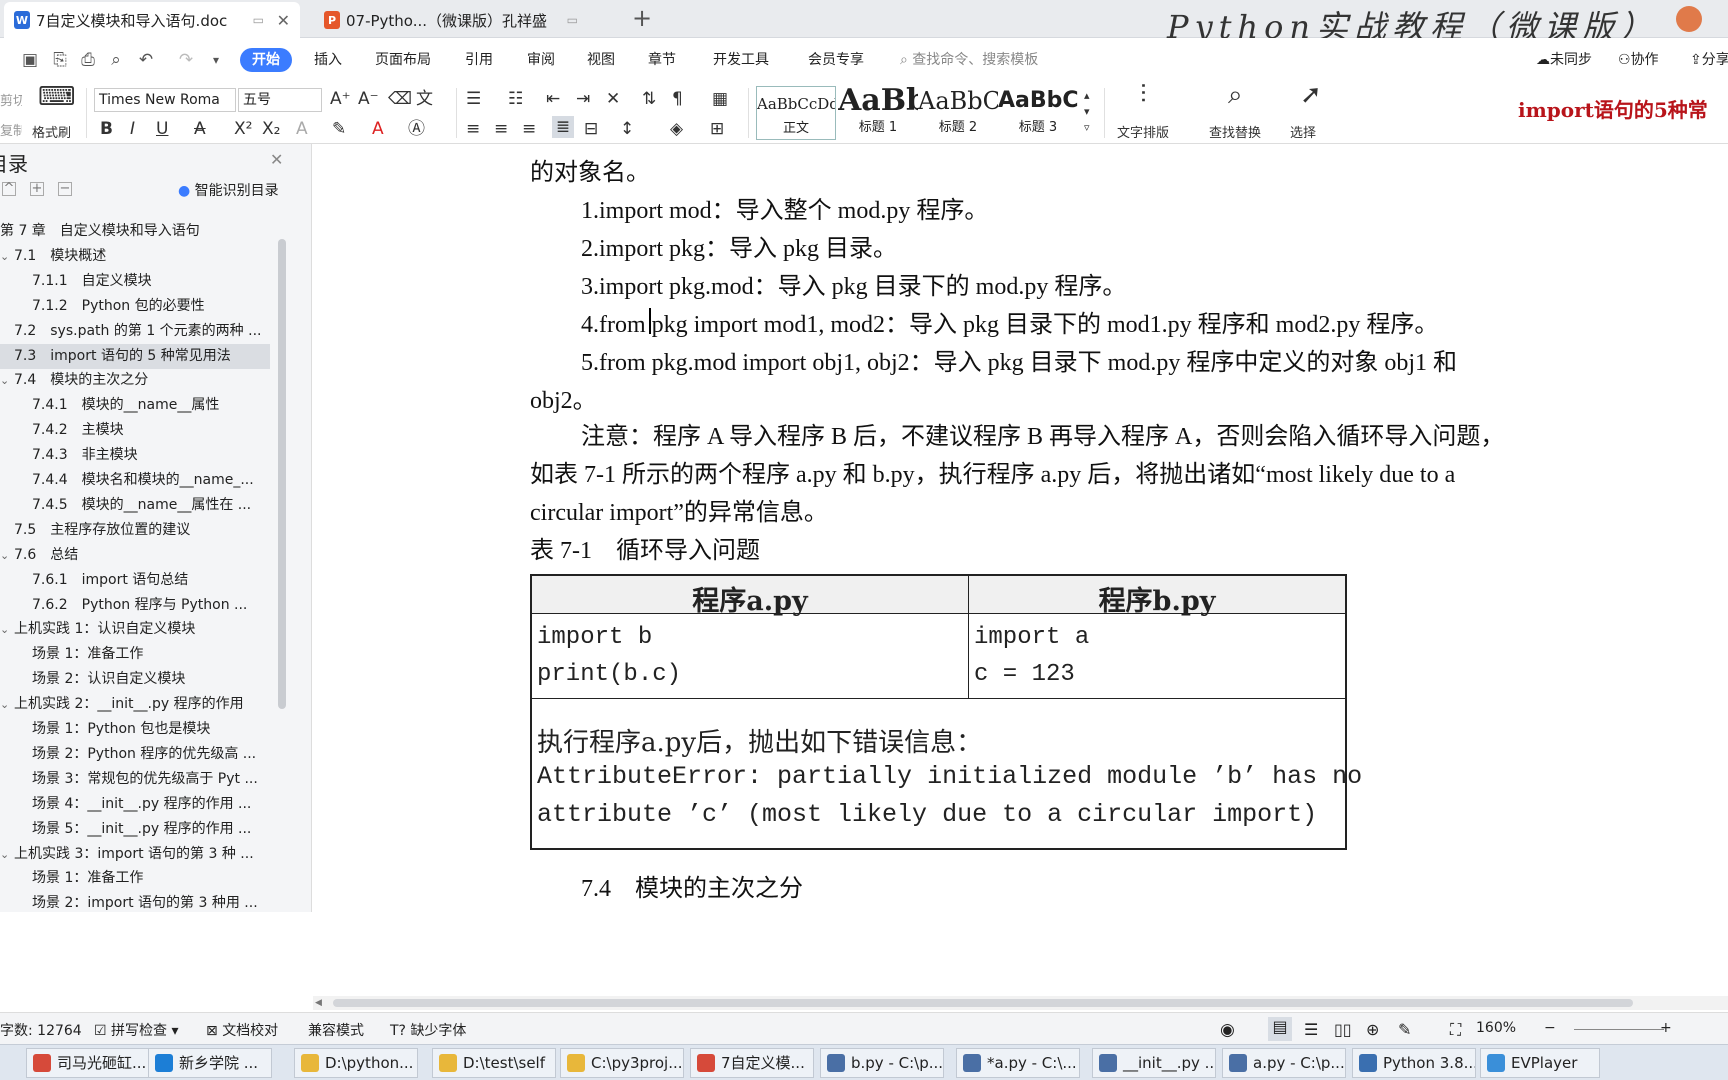  I want to click on style-heading2: AaBbC 标题 2, so click(958, 113).